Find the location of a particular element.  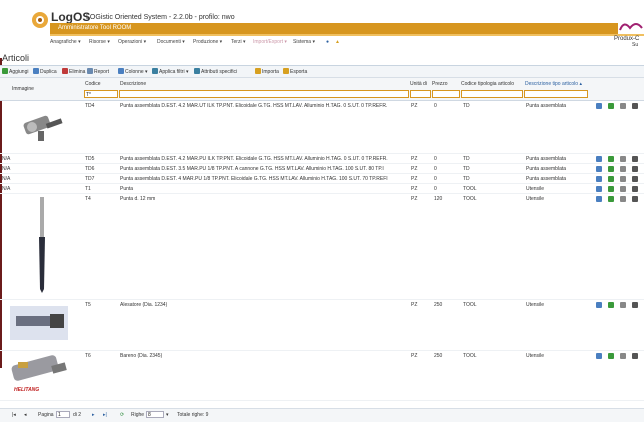

filter-prezzo is located at coordinates (446, 94).